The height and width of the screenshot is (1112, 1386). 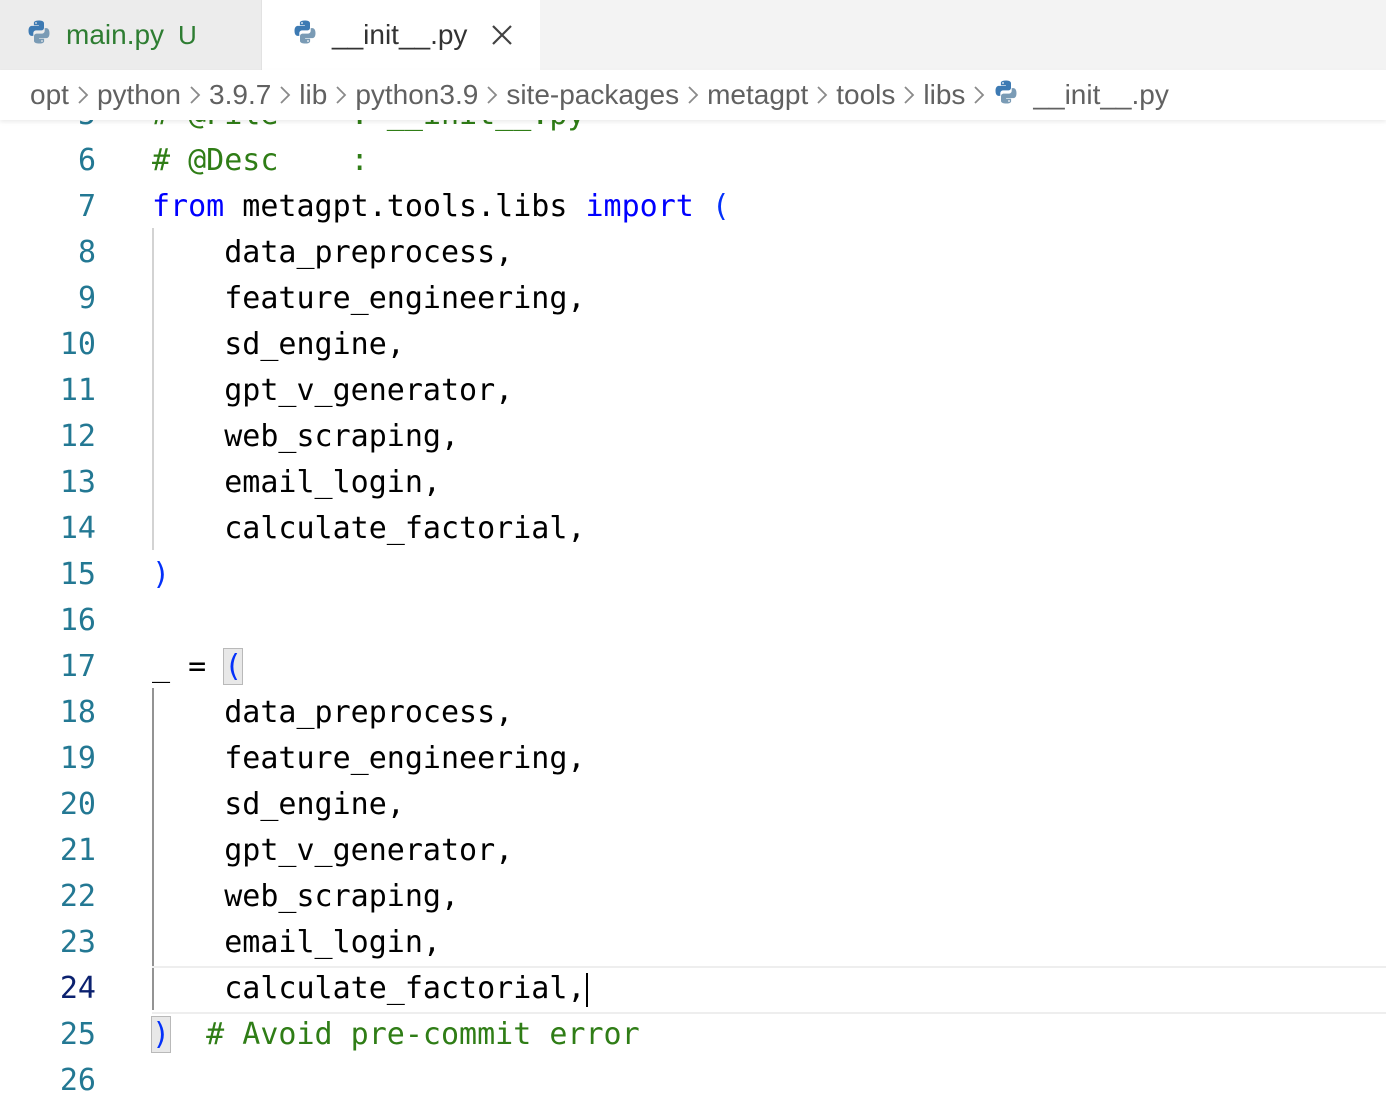 What do you see at coordinates (502, 35) in the screenshot?
I see `close-icon` at bounding box center [502, 35].